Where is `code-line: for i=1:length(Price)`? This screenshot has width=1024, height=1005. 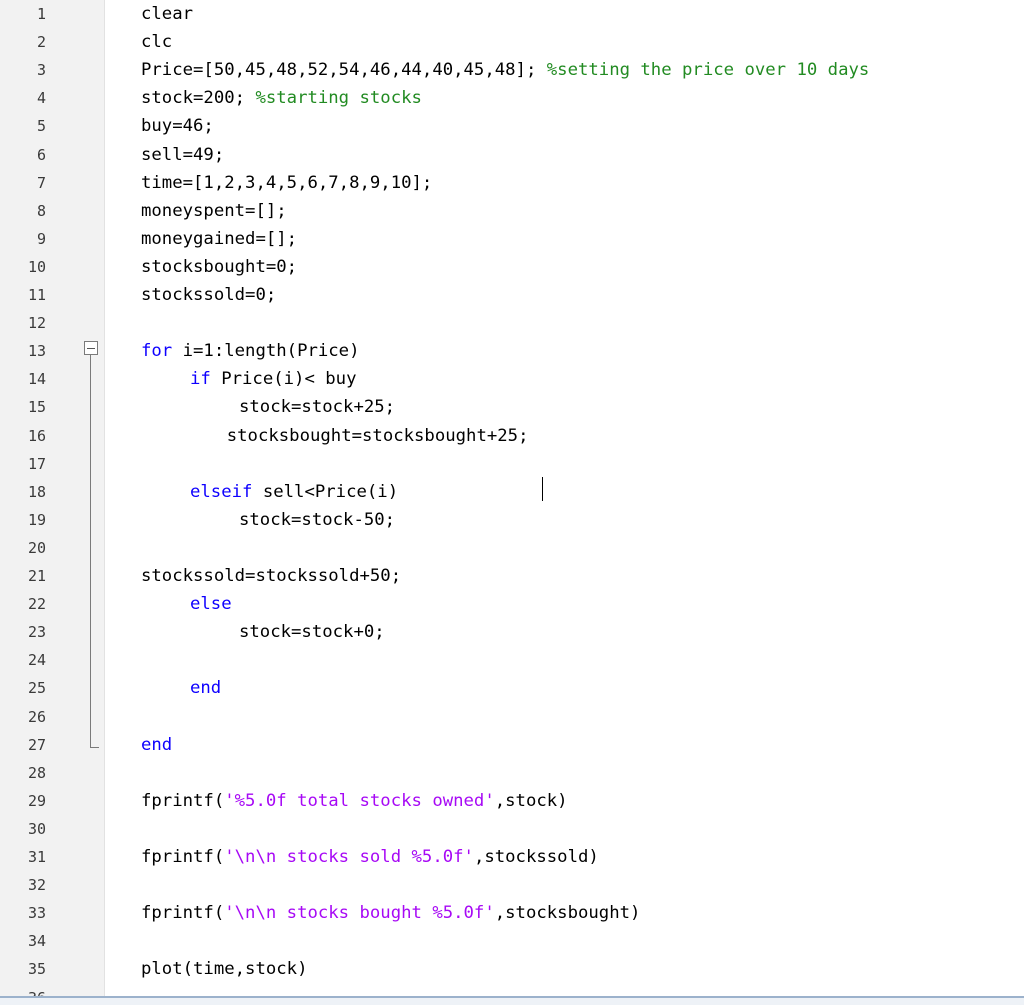 code-line: for i=1:length(Price) is located at coordinates (250, 351).